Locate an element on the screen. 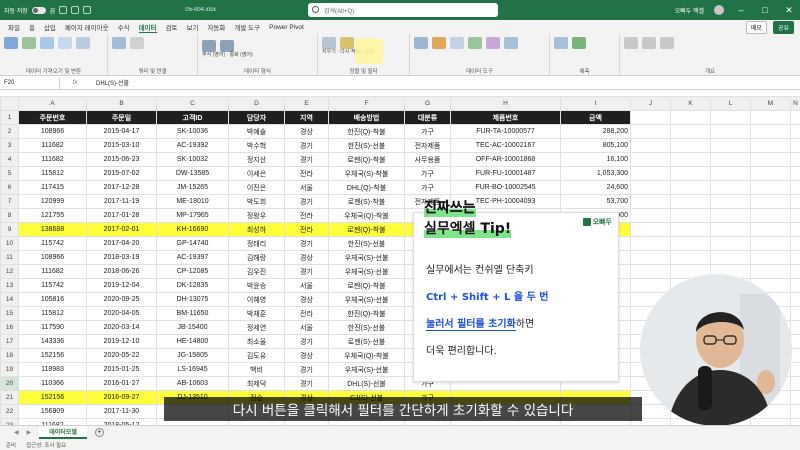  column-header: K is located at coordinates (690, 103).